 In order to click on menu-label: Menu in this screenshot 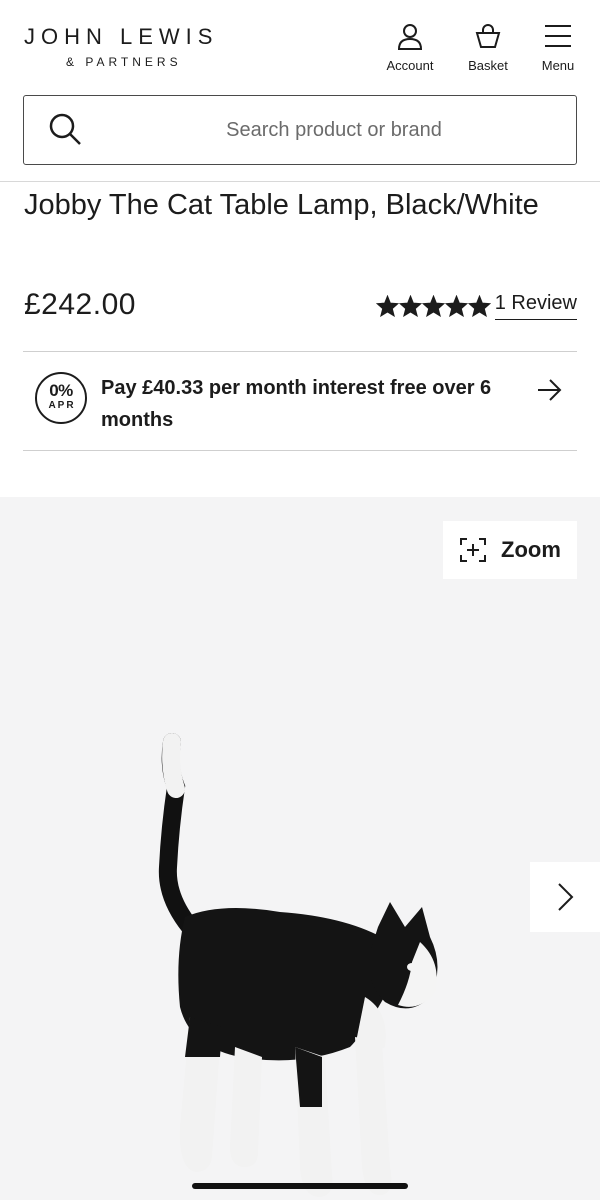, I will do `click(558, 65)`.